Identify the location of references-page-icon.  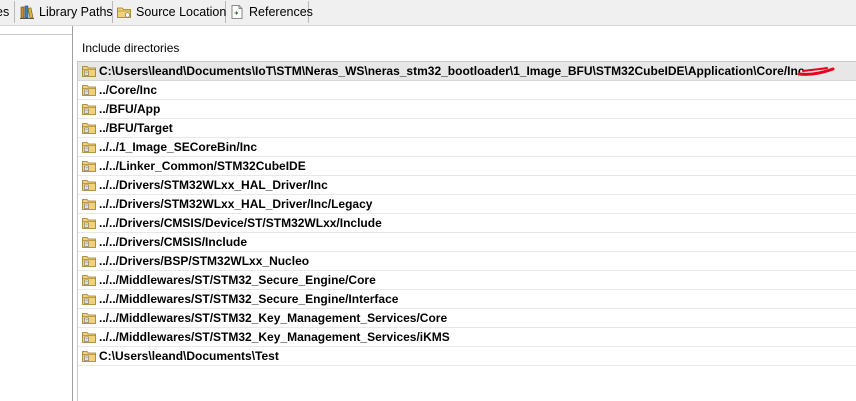
(237, 12).